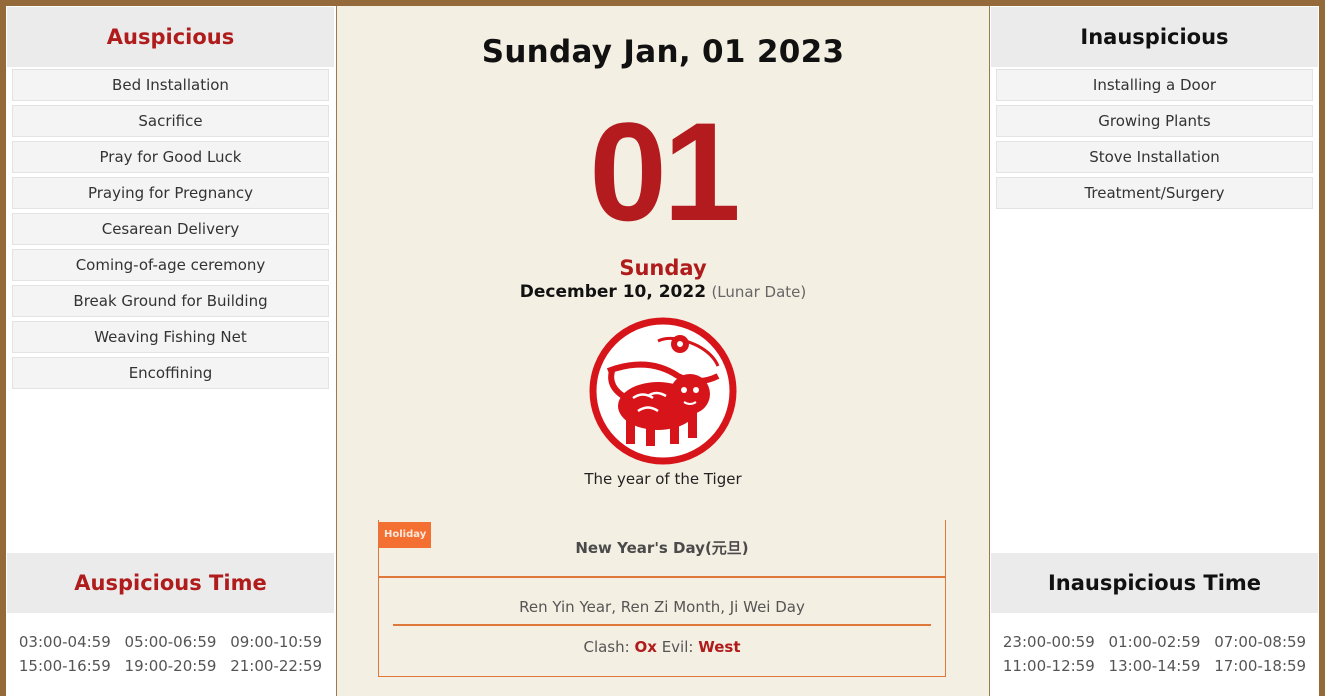 The height and width of the screenshot is (696, 1325). What do you see at coordinates (613, 292) in the screenshot?
I see `lunar-date-value: December 10, 2022` at bounding box center [613, 292].